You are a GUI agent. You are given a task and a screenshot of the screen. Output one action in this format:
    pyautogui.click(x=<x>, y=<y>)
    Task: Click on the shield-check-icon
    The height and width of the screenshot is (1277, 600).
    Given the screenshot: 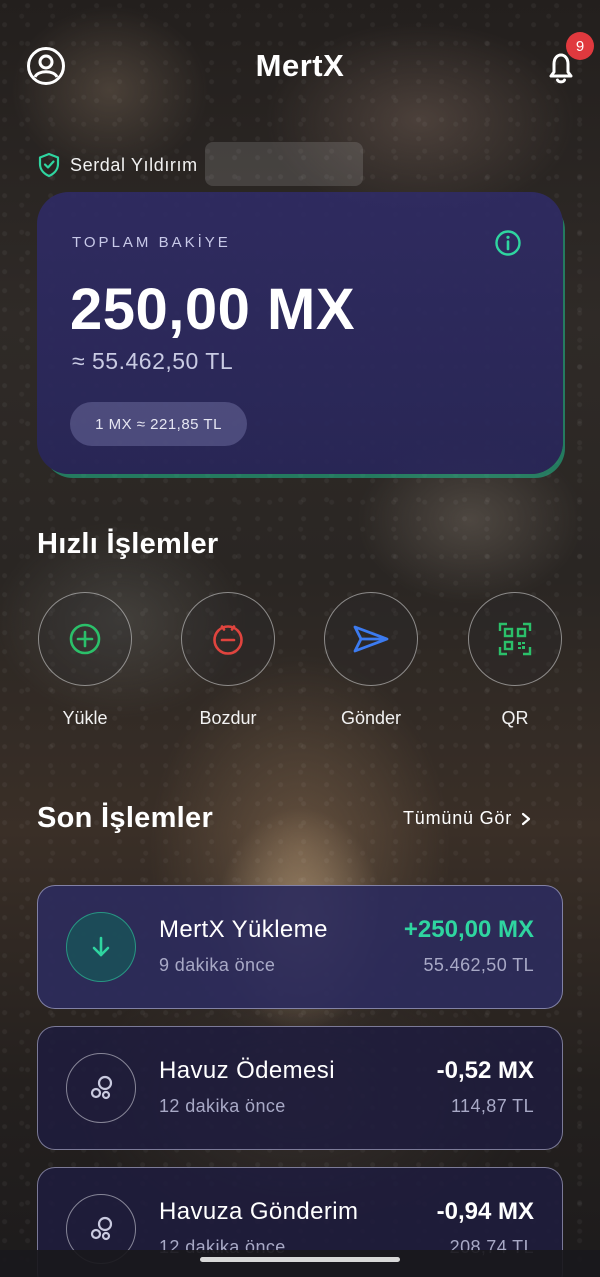 What is the action you would take?
    pyautogui.click(x=49, y=165)
    